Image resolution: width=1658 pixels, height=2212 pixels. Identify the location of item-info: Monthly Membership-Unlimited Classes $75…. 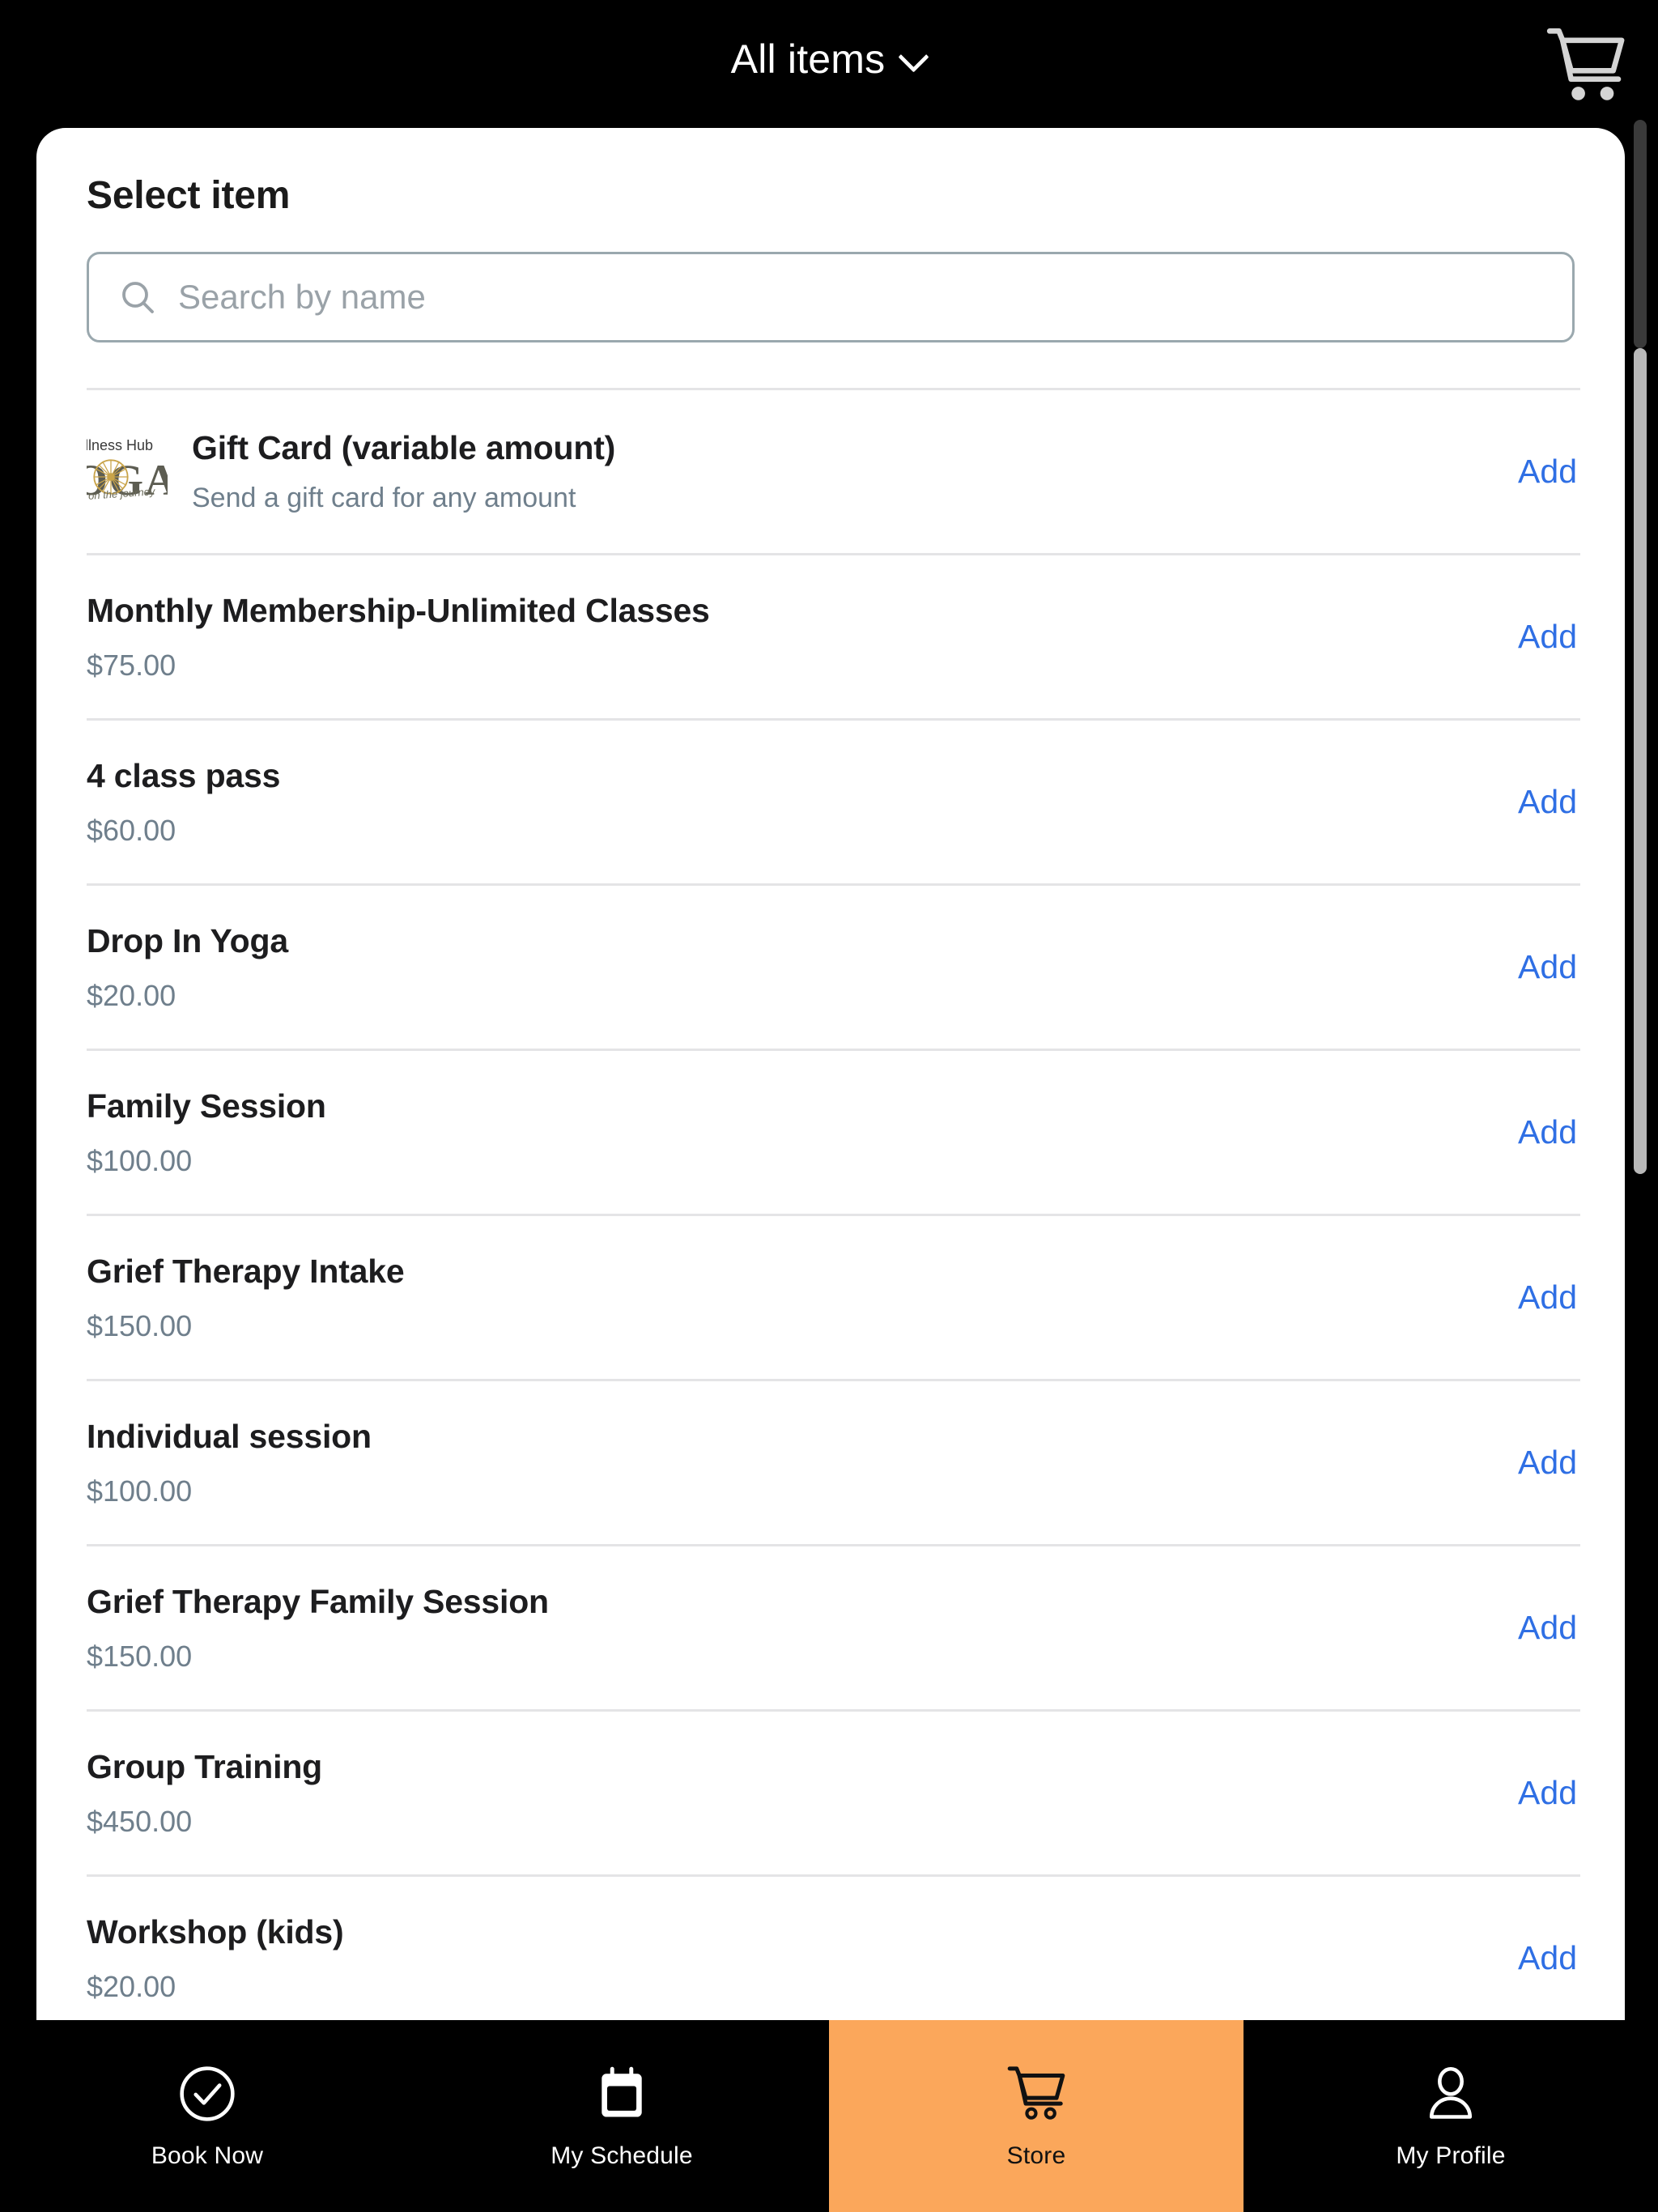
(784, 637).